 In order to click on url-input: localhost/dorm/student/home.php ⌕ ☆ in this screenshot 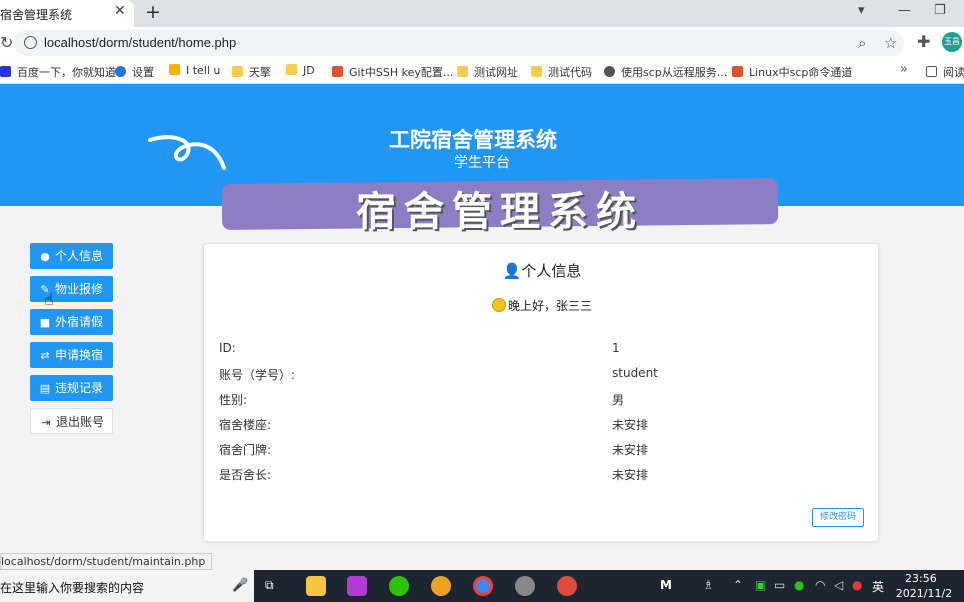, I will do `click(459, 43)`.